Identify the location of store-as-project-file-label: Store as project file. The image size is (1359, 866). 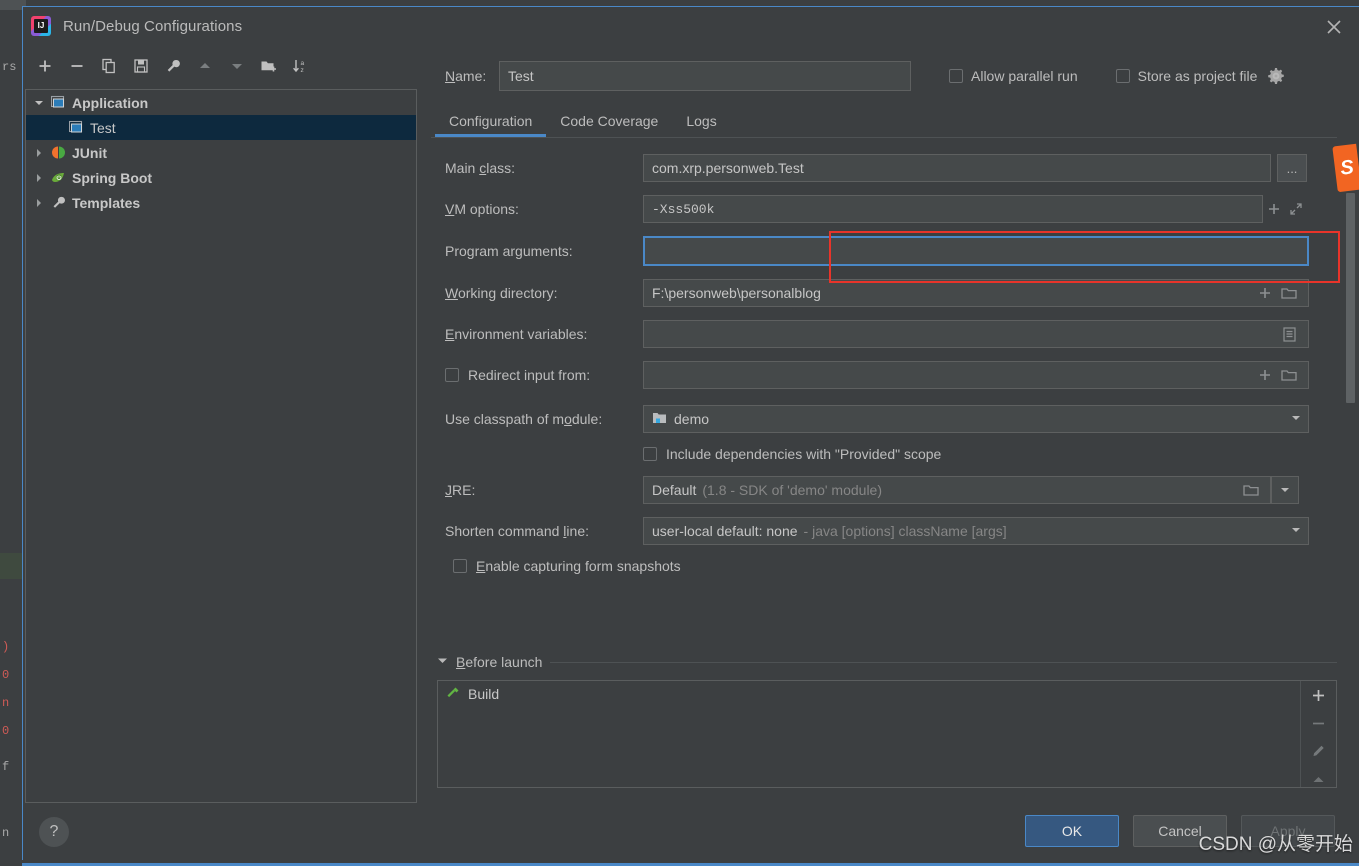
(1197, 76).